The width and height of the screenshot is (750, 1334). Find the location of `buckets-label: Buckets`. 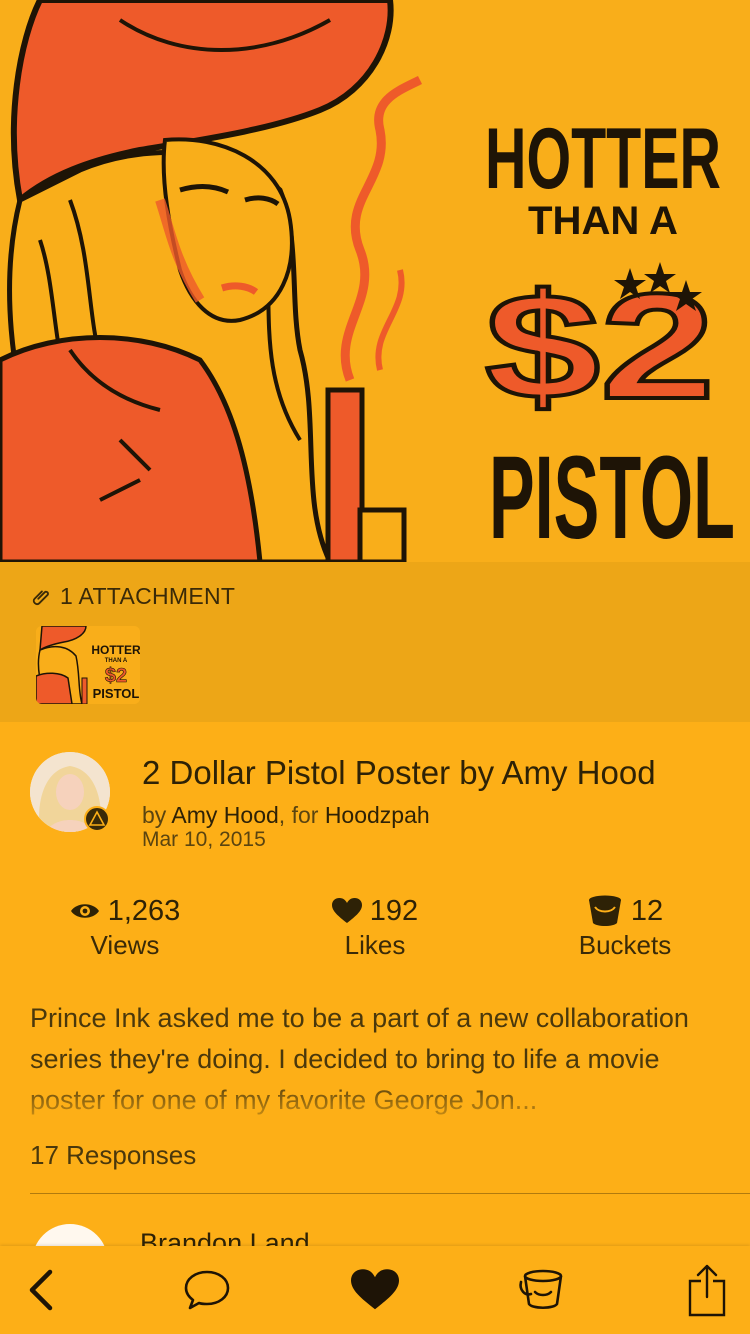

buckets-label: Buckets is located at coordinates (625, 945).